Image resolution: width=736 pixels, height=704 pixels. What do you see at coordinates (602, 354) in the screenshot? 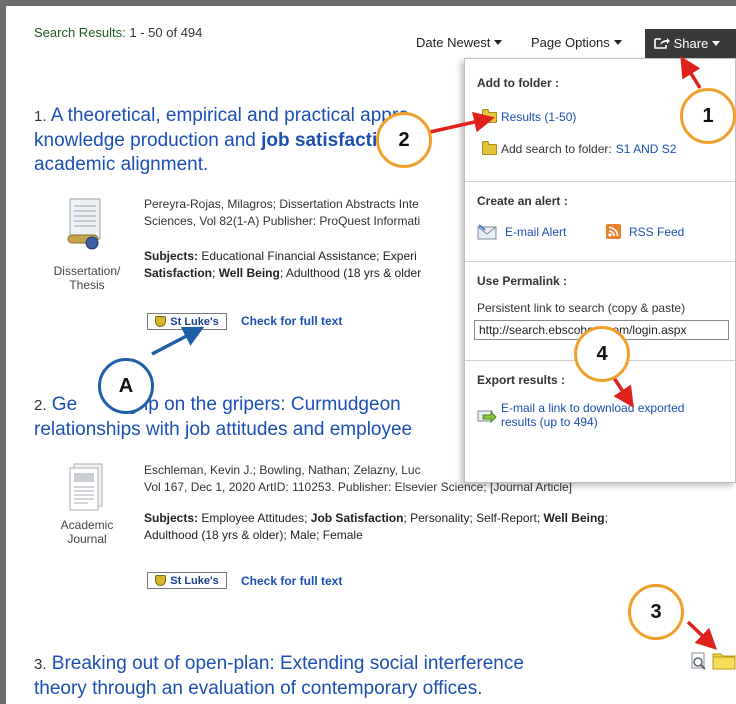
I see `callout-4: 4` at bounding box center [602, 354].